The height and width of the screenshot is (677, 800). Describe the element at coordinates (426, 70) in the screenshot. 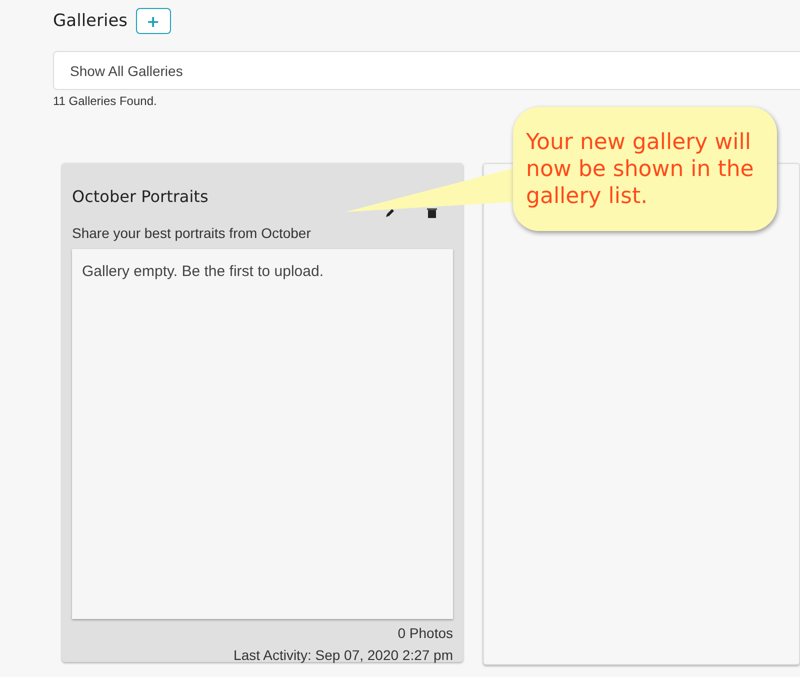

I see `gallery-filter-dropdown: Show All Galleries` at that location.